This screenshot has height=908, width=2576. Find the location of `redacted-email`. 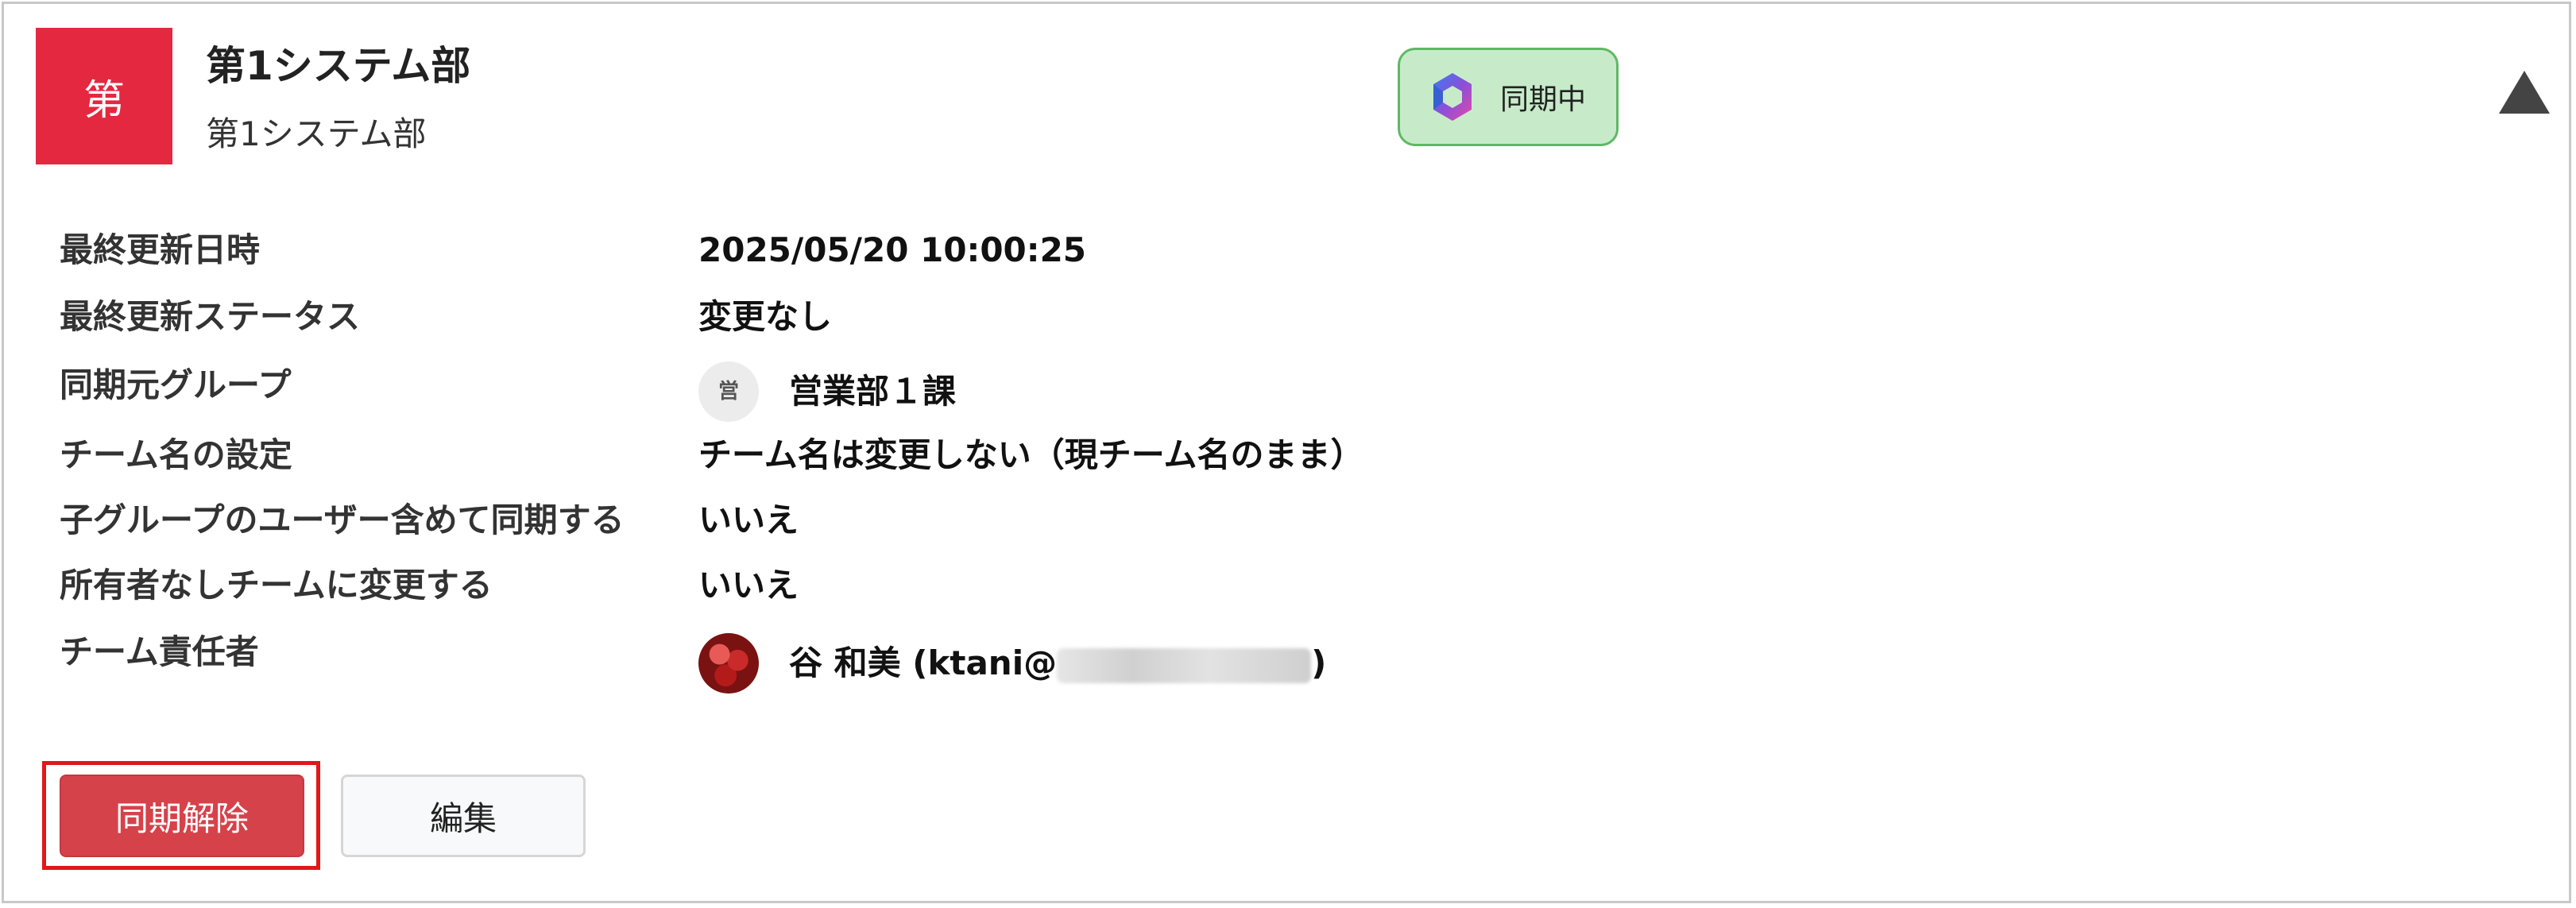

redacted-email is located at coordinates (1184, 665).